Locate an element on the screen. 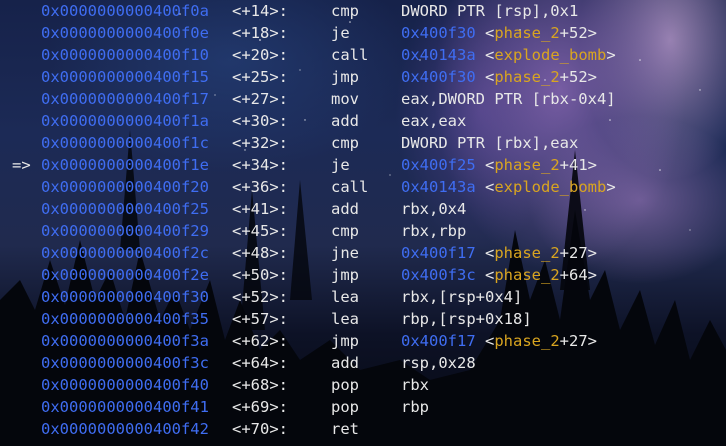  instruction-operands: rbx,rbp is located at coordinates (433, 231).